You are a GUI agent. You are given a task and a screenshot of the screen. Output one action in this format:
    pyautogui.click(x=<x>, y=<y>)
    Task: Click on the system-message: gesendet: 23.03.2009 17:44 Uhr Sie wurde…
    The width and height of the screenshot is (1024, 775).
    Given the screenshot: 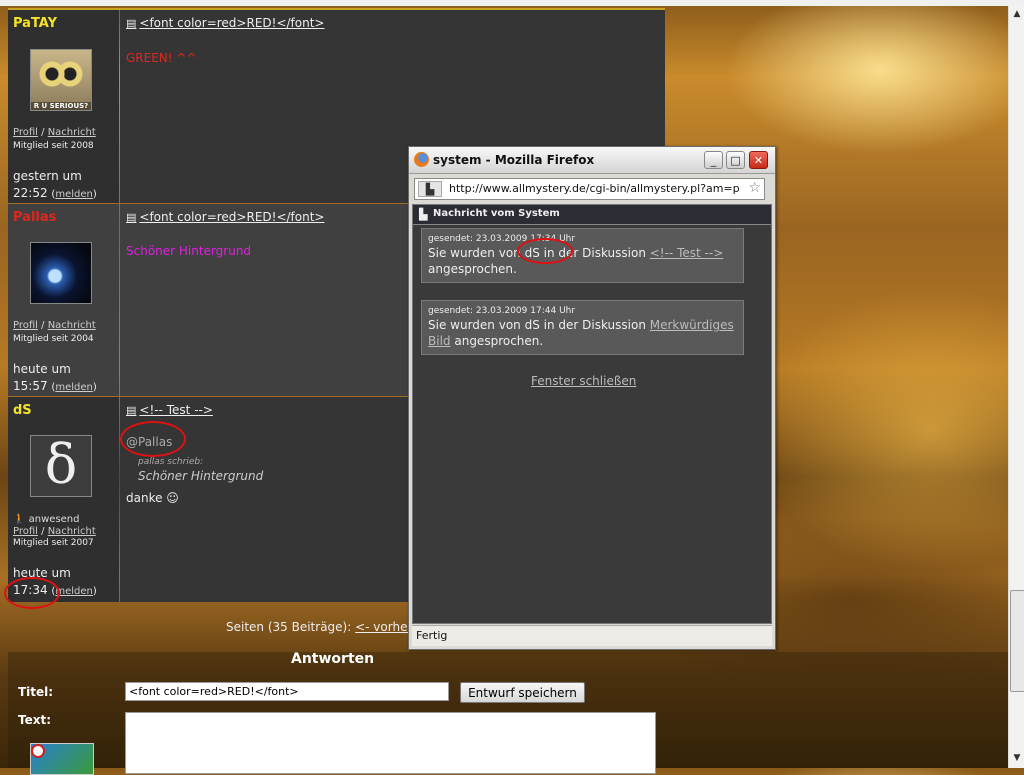 What is the action you would take?
    pyautogui.click(x=582, y=327)
    